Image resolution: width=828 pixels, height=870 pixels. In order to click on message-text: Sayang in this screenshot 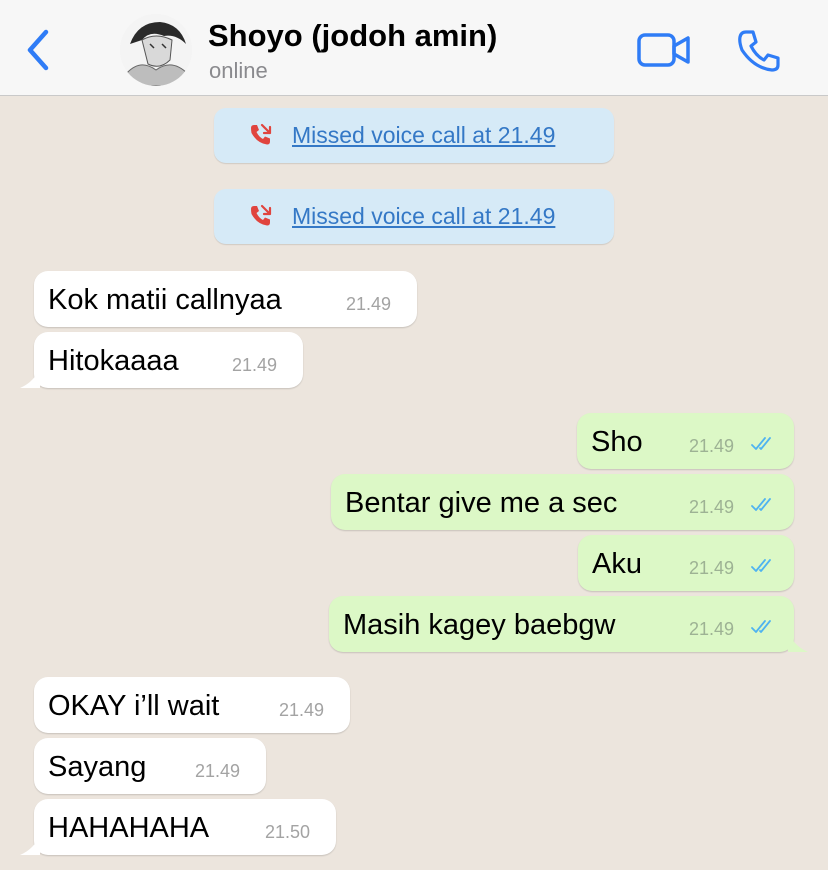, I will do `click(97, 767)`.